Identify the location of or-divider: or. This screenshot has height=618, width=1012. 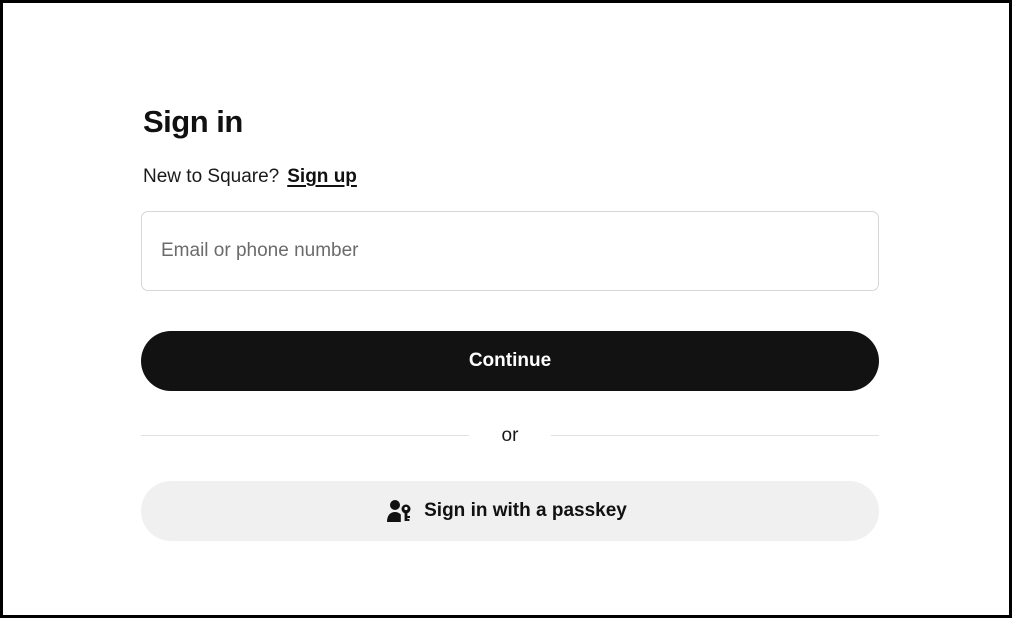
(510, 436).